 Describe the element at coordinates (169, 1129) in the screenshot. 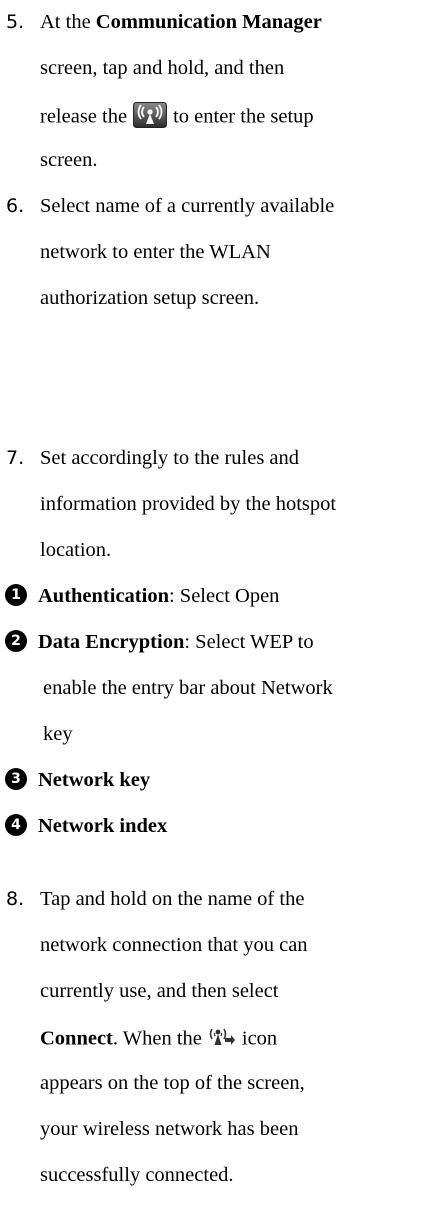

I see `step-8-line-6: your wireless network has been` at that location.